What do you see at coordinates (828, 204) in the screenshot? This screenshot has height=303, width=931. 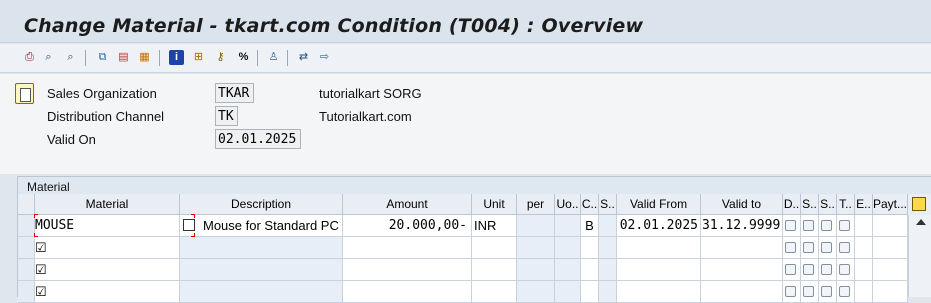 I see `column-header-s2: S..` at bounding box center [828, 204].